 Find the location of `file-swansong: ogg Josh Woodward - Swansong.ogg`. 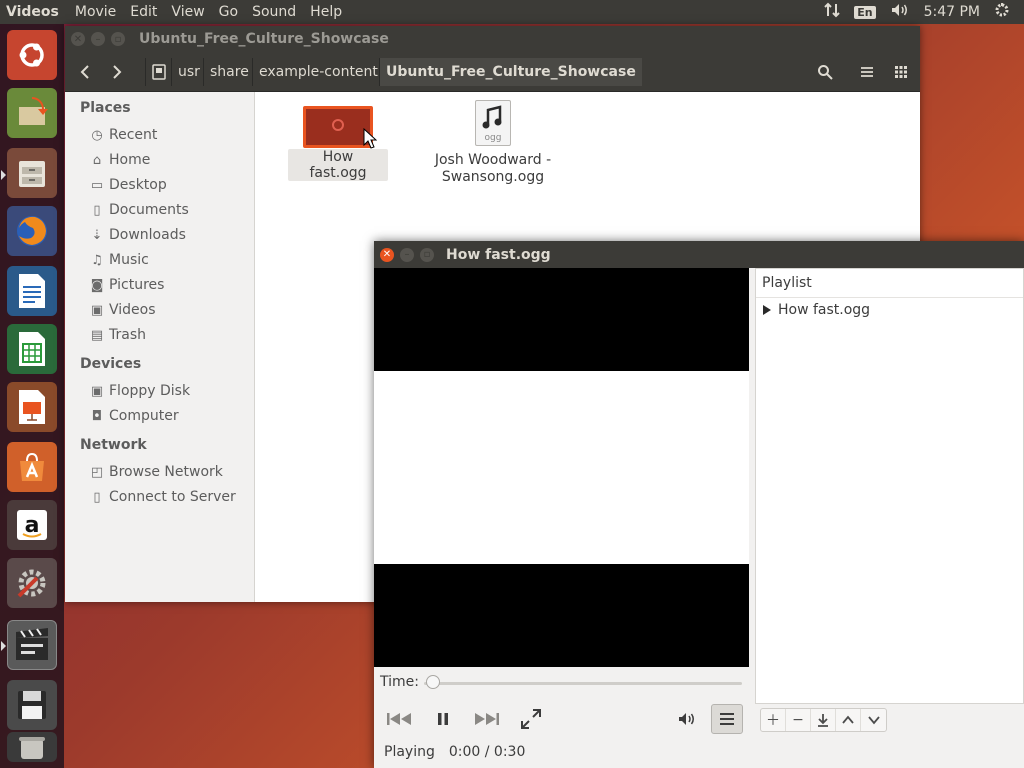

file-swansong: ogg Josh Woodward - Swansong.ogg is located at coordinates (493, 143).